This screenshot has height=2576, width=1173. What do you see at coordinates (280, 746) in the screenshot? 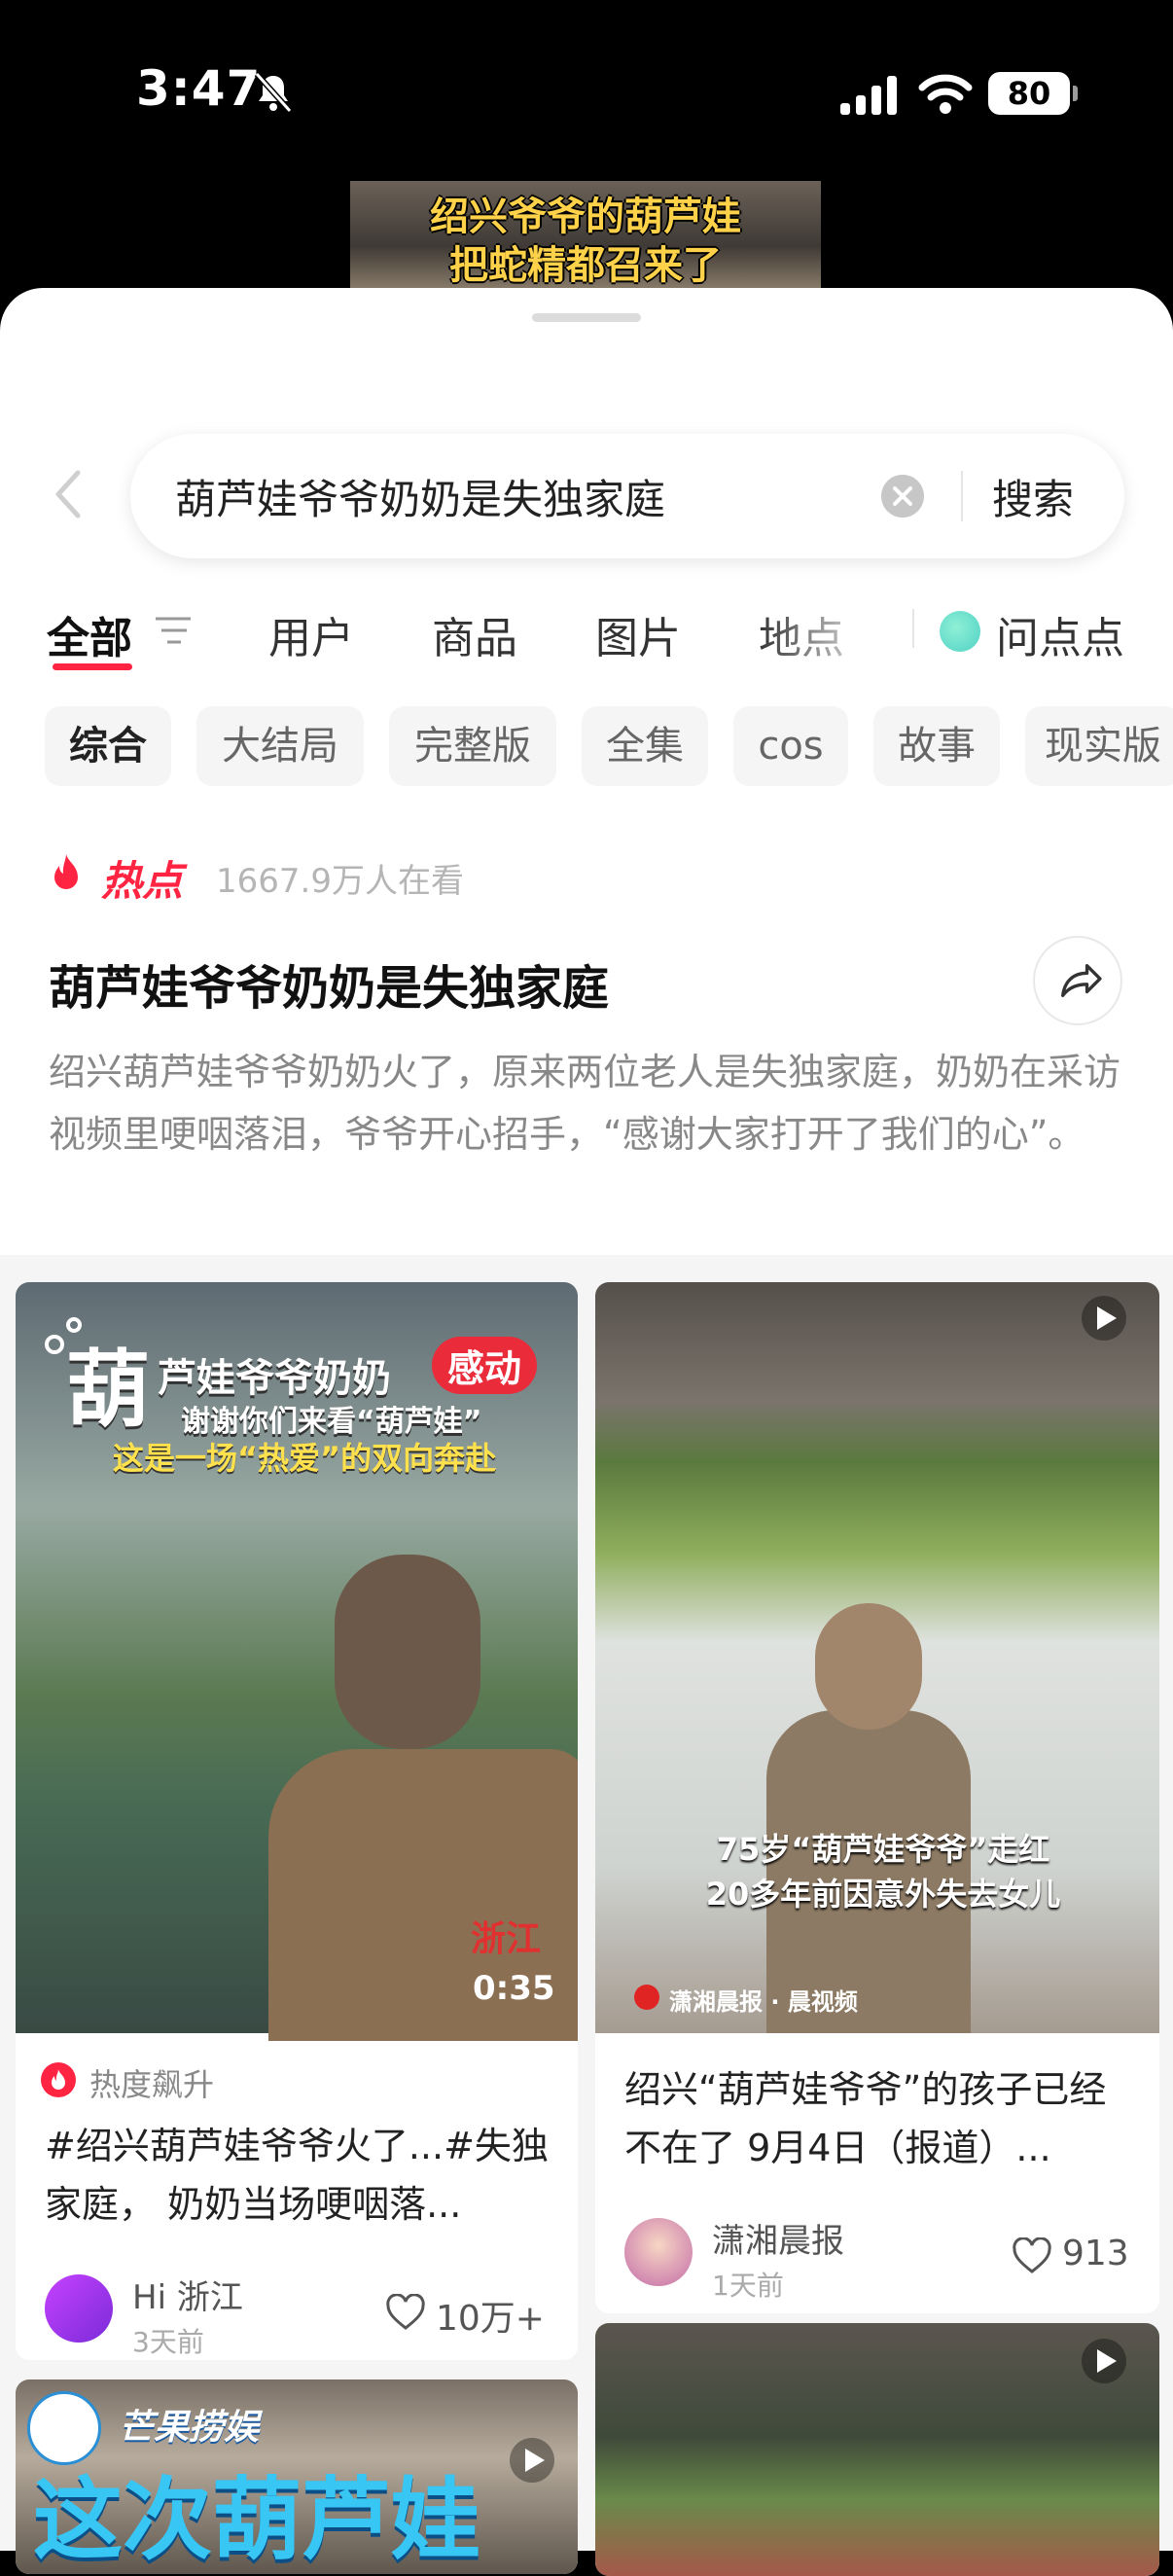
I see `chip-finale: 大结局` at bounding box center [280, 746].